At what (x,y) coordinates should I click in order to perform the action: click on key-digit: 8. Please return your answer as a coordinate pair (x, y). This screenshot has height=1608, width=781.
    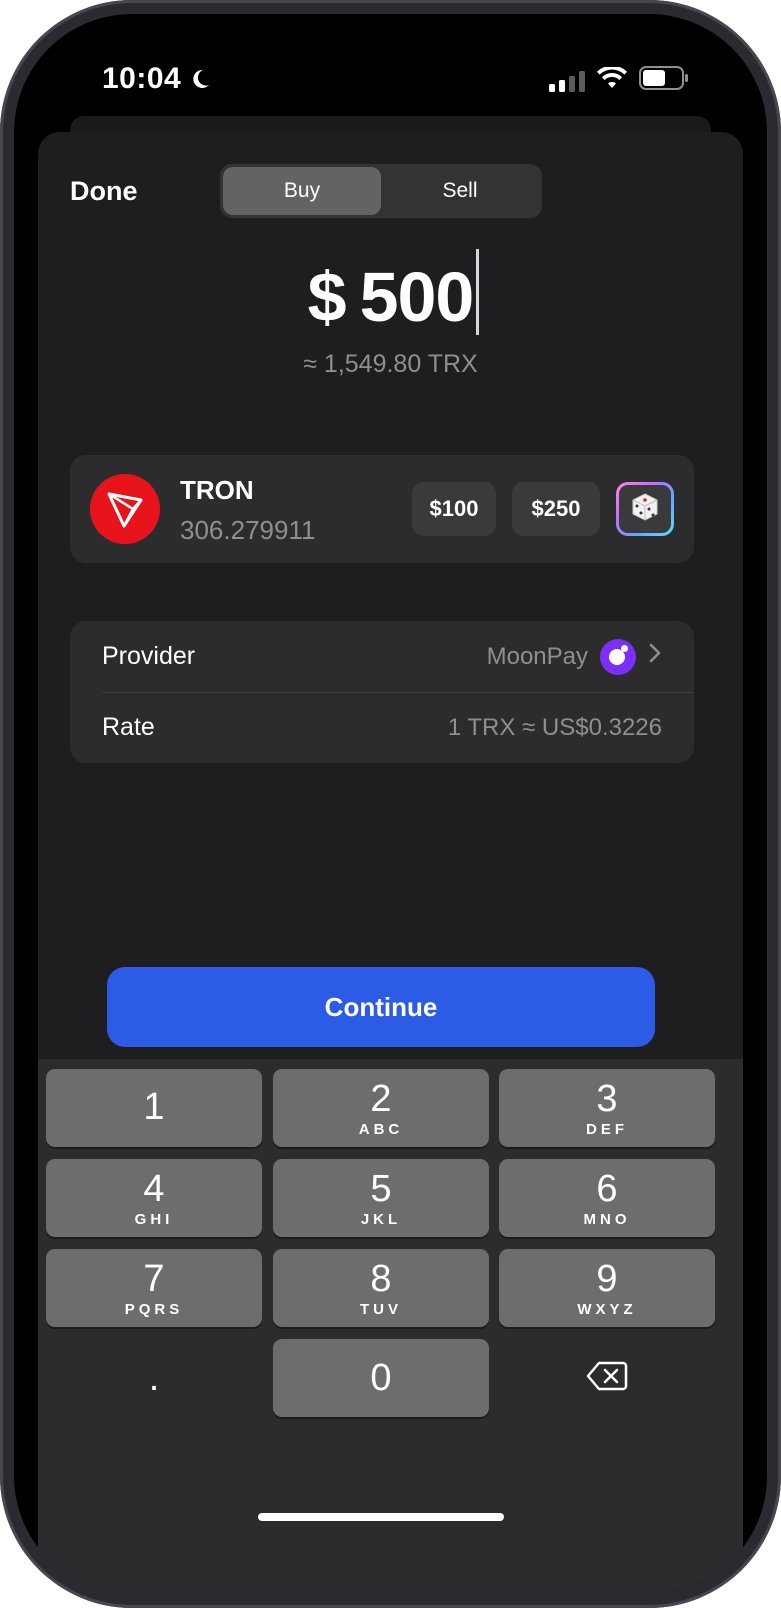
    Looking at the image, I should click on (381, 1278).